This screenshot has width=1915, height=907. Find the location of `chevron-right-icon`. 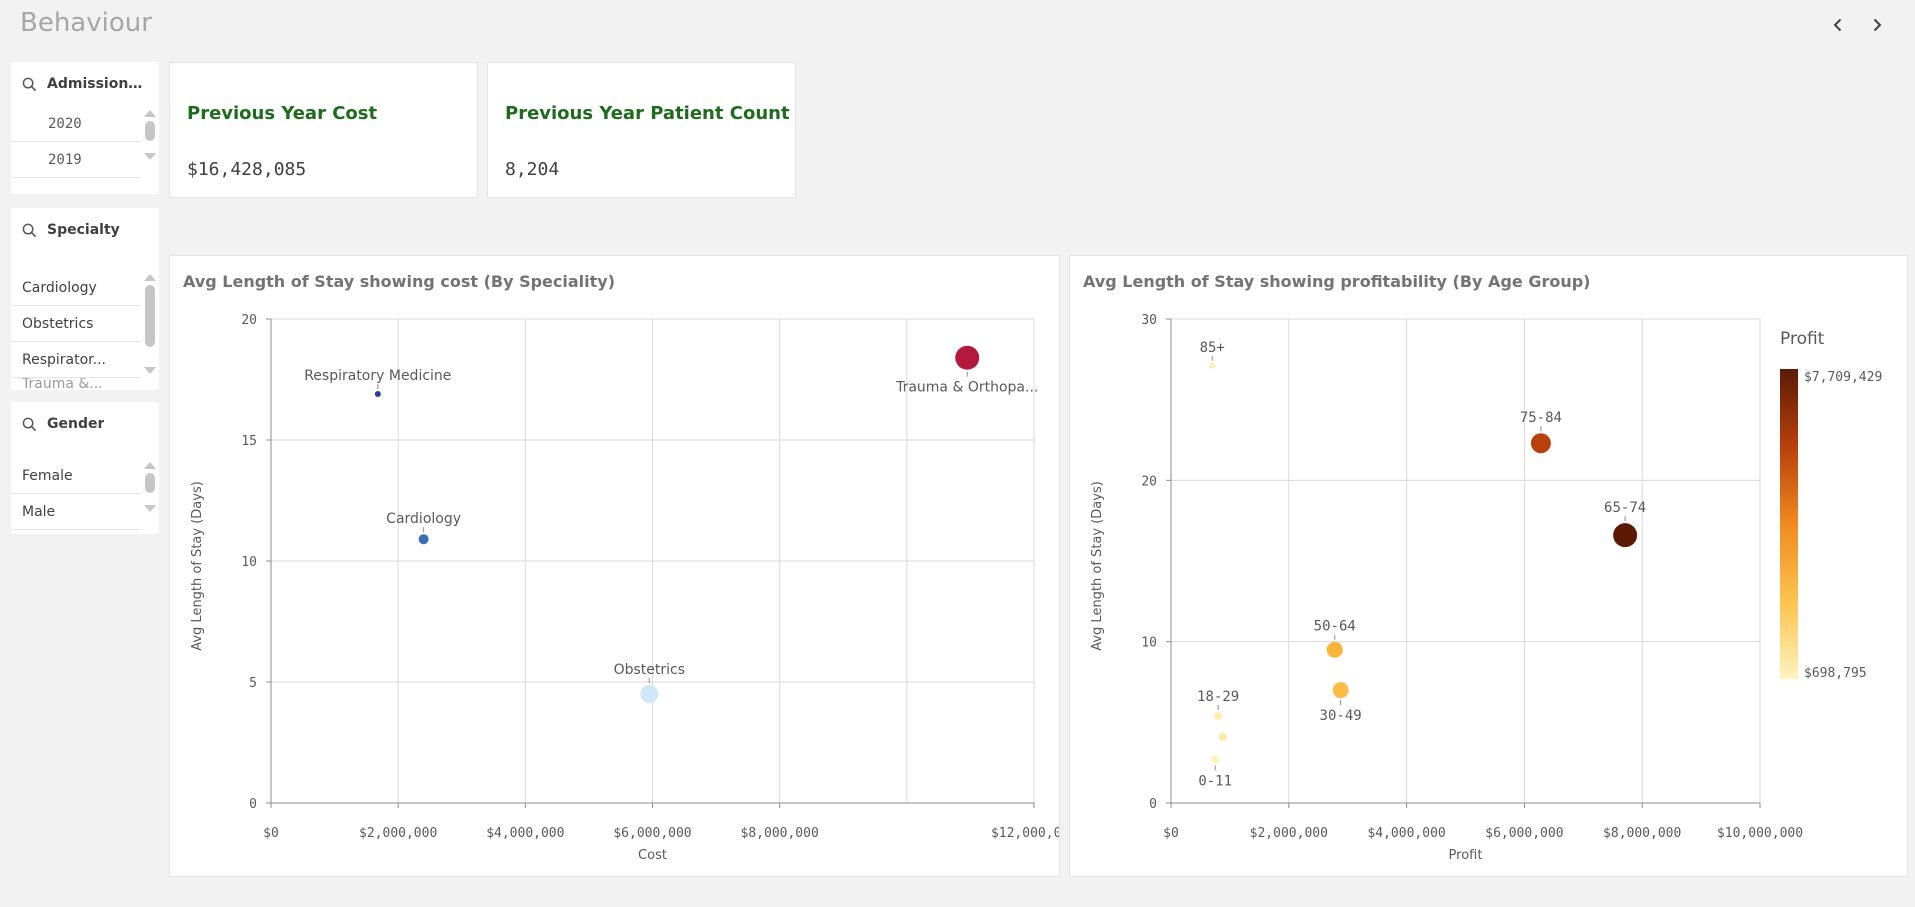

chevron-right-icon is located at coordinates (1877, 25).